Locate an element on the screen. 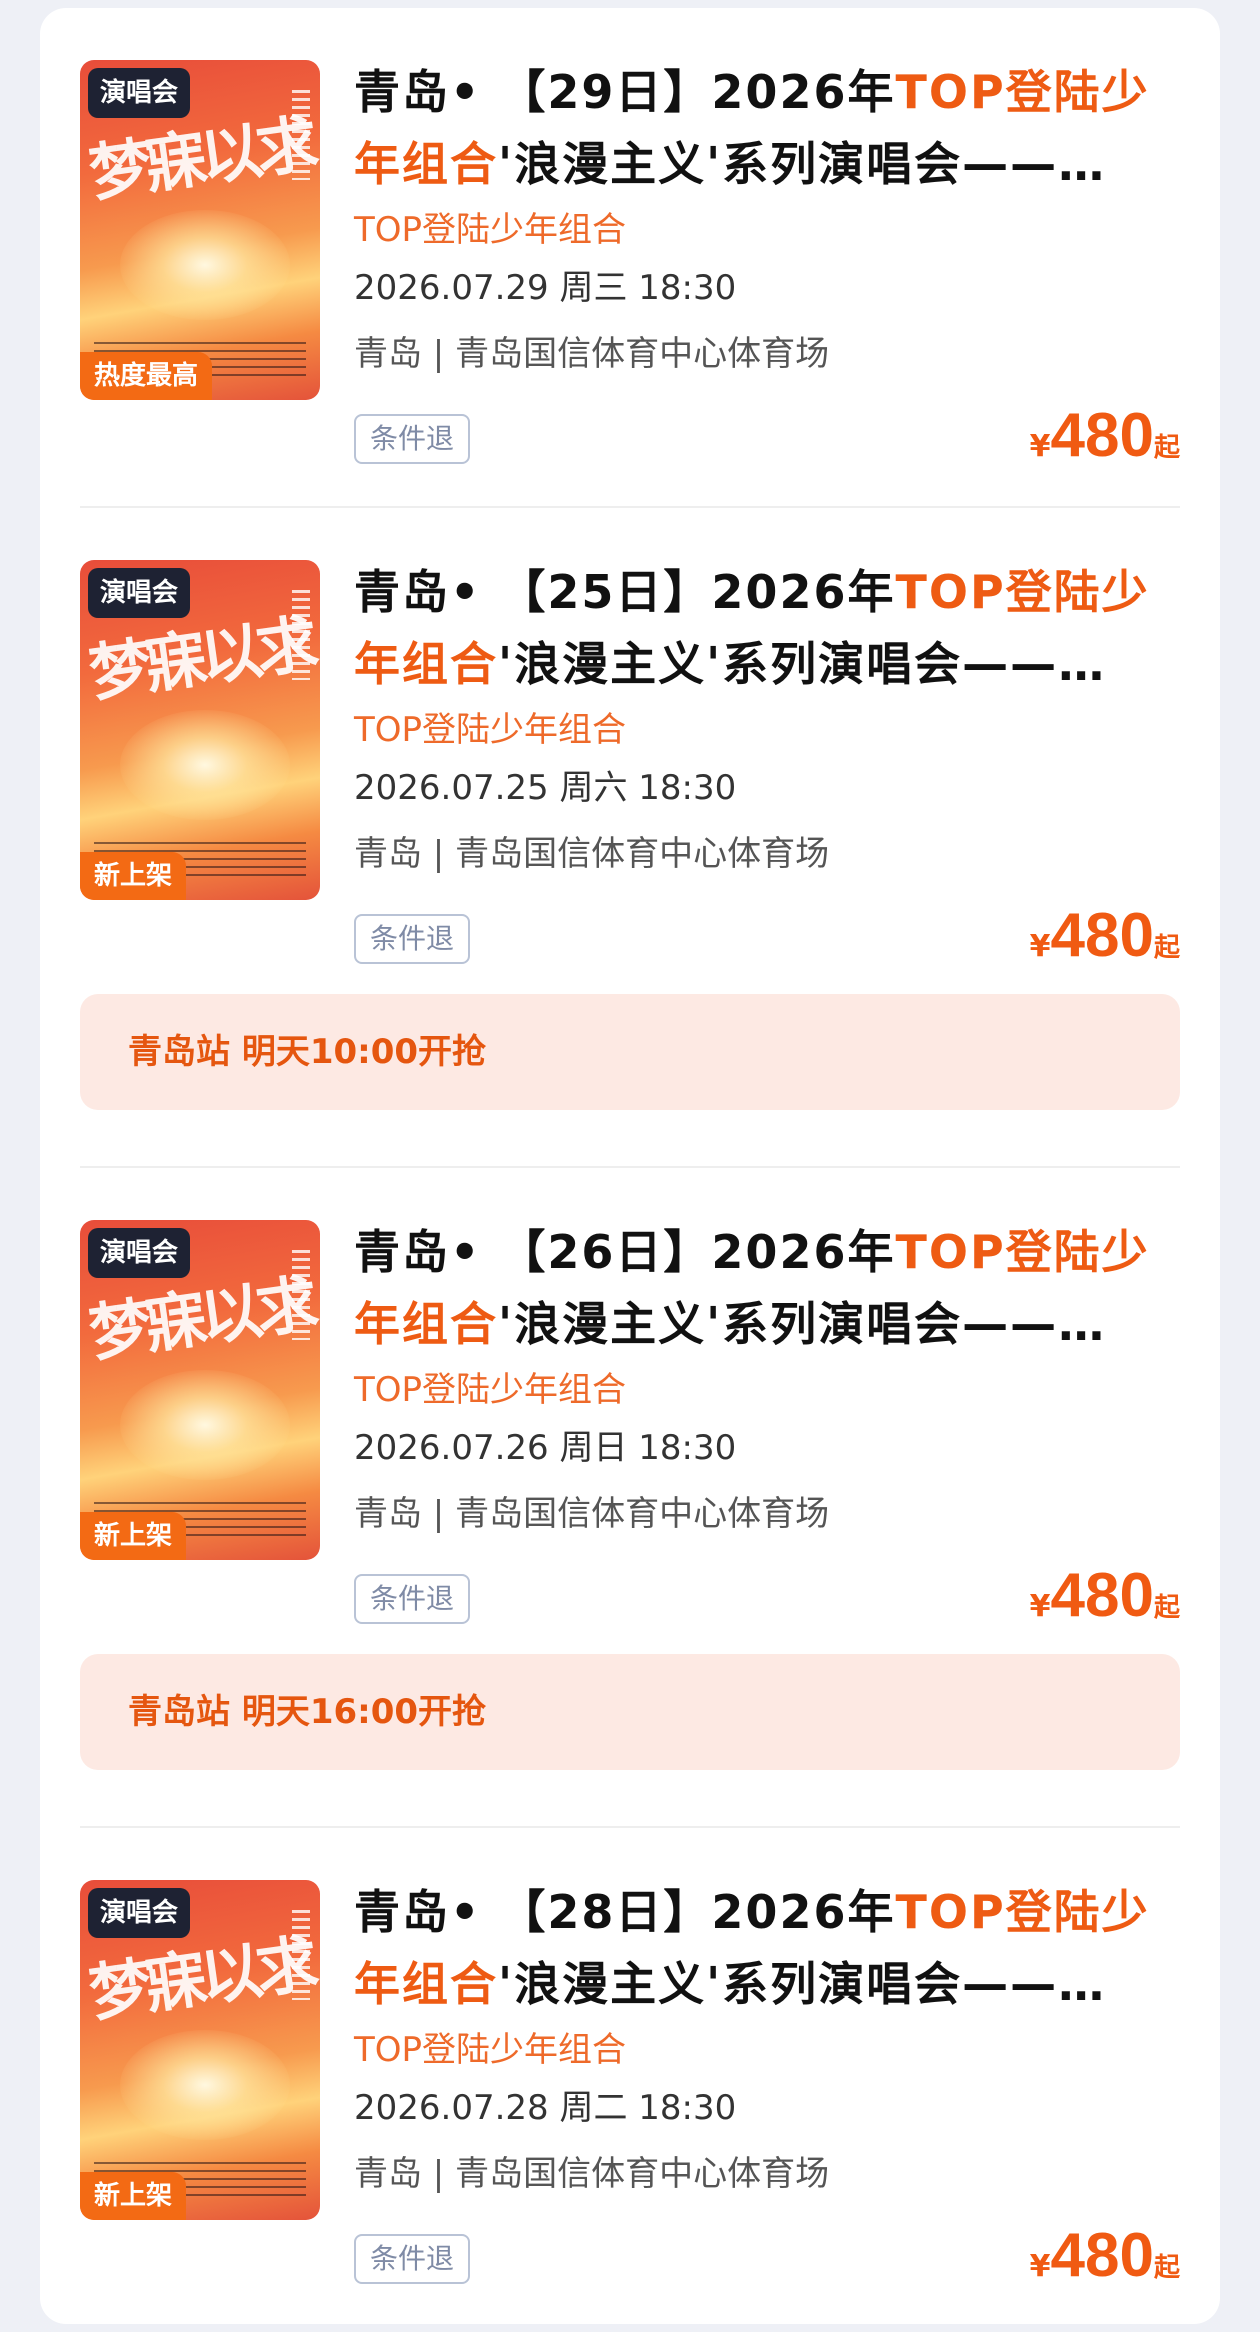  event-datetime: 2026.07.28 周二 18:30 is located at coordinates (545, 2108).